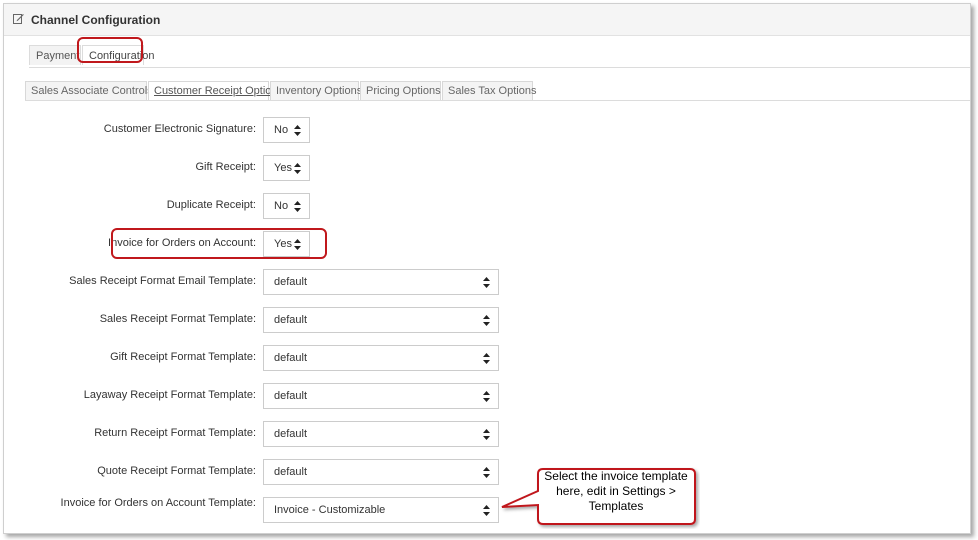 This screenshot has height=540, width=978. Describe the element at coordinates (177, 319) in the screenshot. I see `field-label: Sales Receipt Format Template:` at that location.